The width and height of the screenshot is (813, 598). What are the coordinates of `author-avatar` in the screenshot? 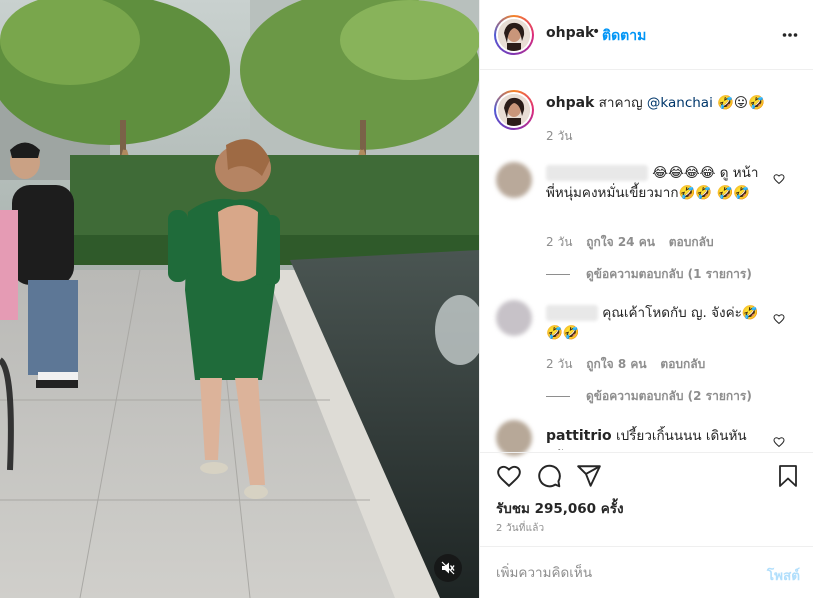 It's located at (514, 35).